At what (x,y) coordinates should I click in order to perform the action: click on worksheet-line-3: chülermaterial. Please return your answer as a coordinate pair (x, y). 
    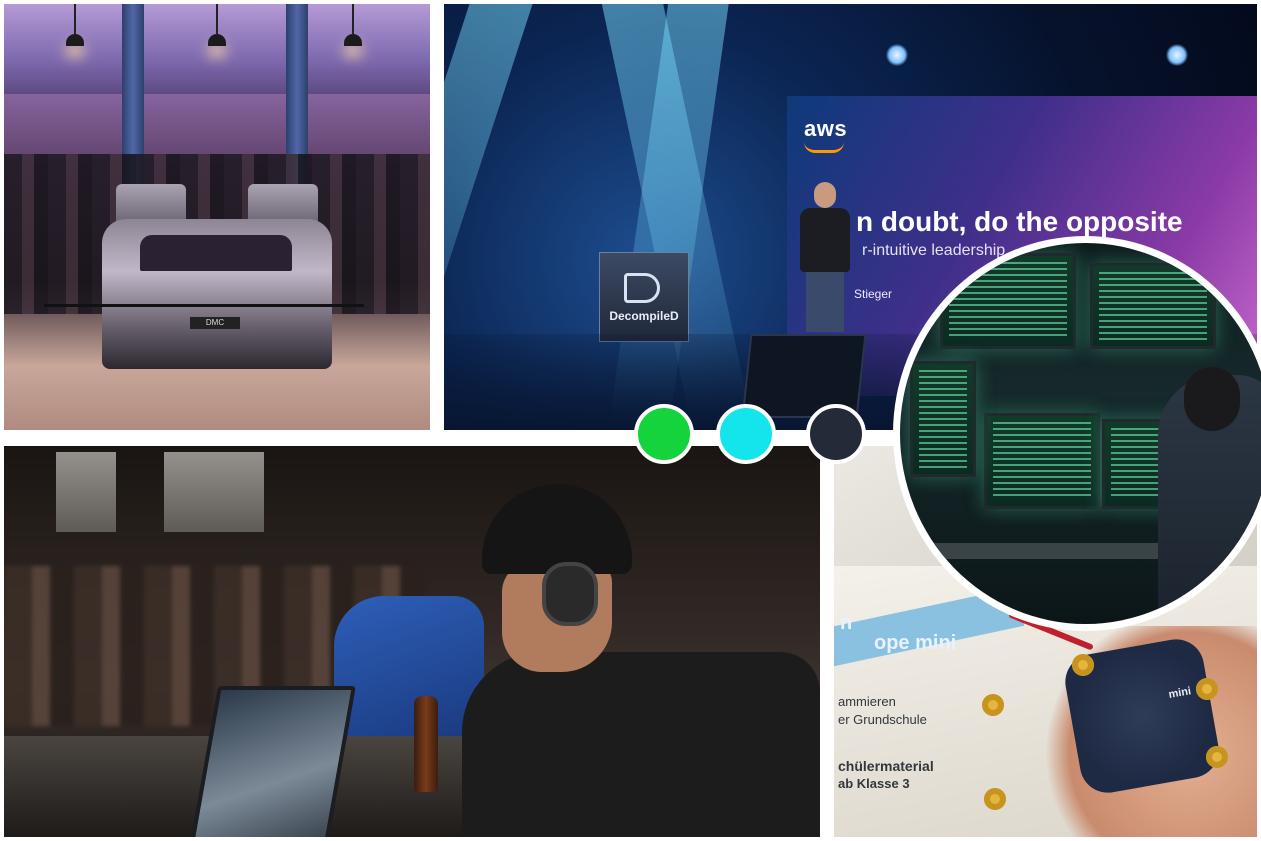
    Looking at the image, I should click on (886, 766).